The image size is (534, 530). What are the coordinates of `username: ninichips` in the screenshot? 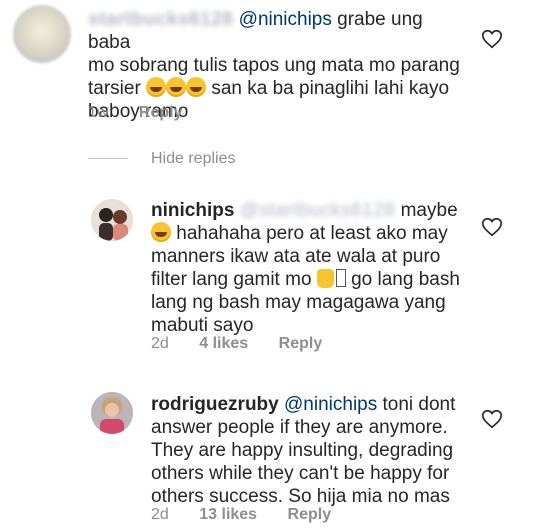 It's located at (192, 210).